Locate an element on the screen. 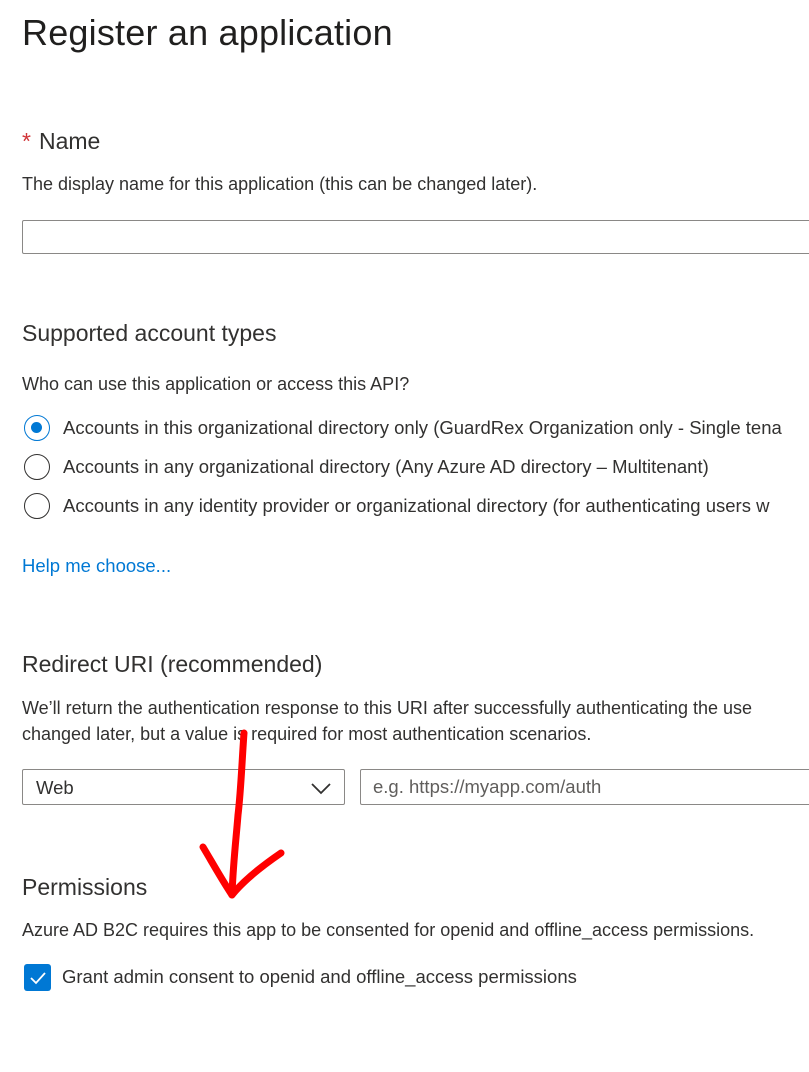 The image size is (809, 1072). account-types-title: Supported account types is located at coordinates (149, 333).